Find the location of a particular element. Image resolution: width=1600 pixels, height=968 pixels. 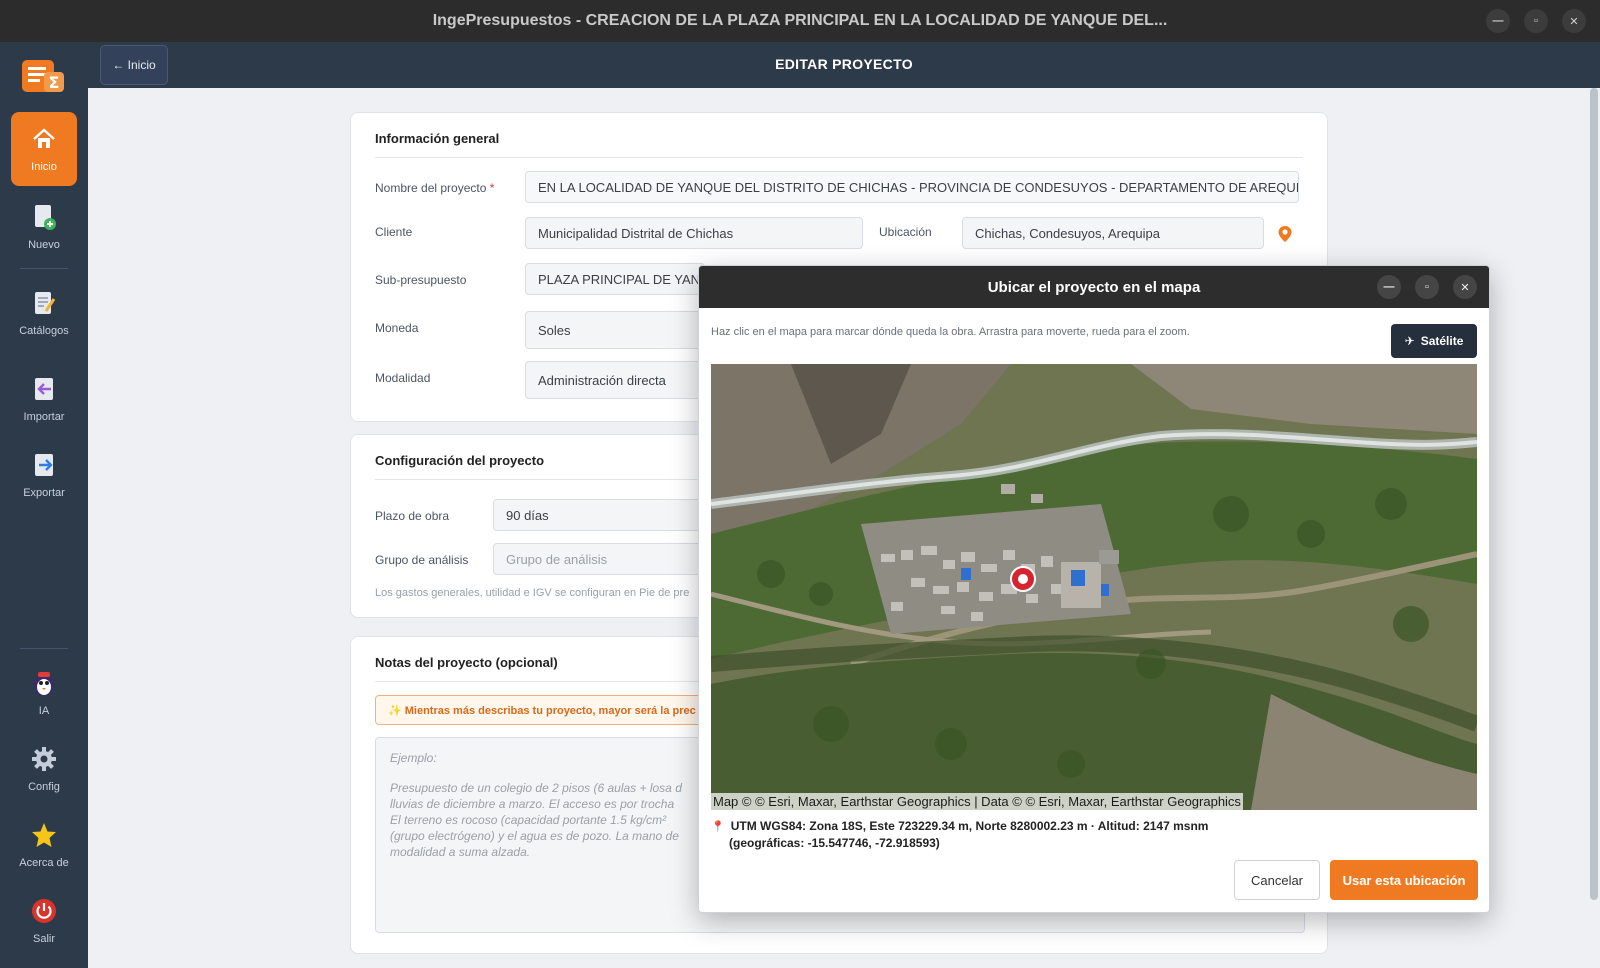

home-icon is located at coordinates (44, 139).